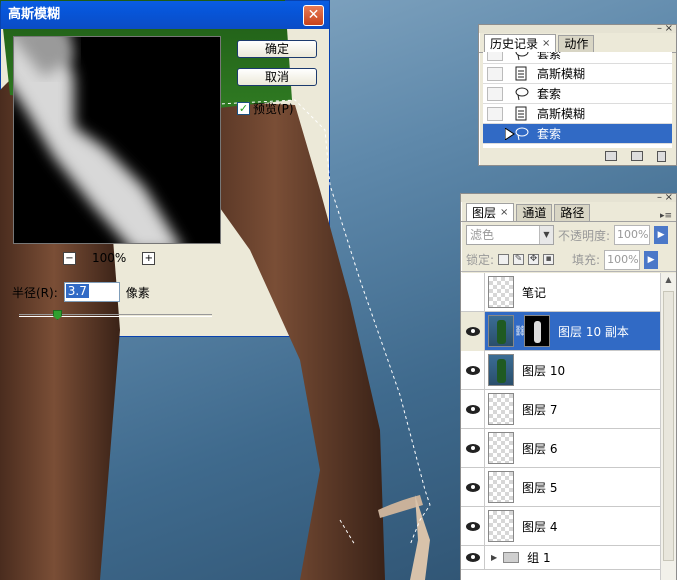 This screenshot has height=580, width=677. Describe the element at coordinates (561, 114) in the screenshot. I see `history-state-label: 高斯模糊` at that location.